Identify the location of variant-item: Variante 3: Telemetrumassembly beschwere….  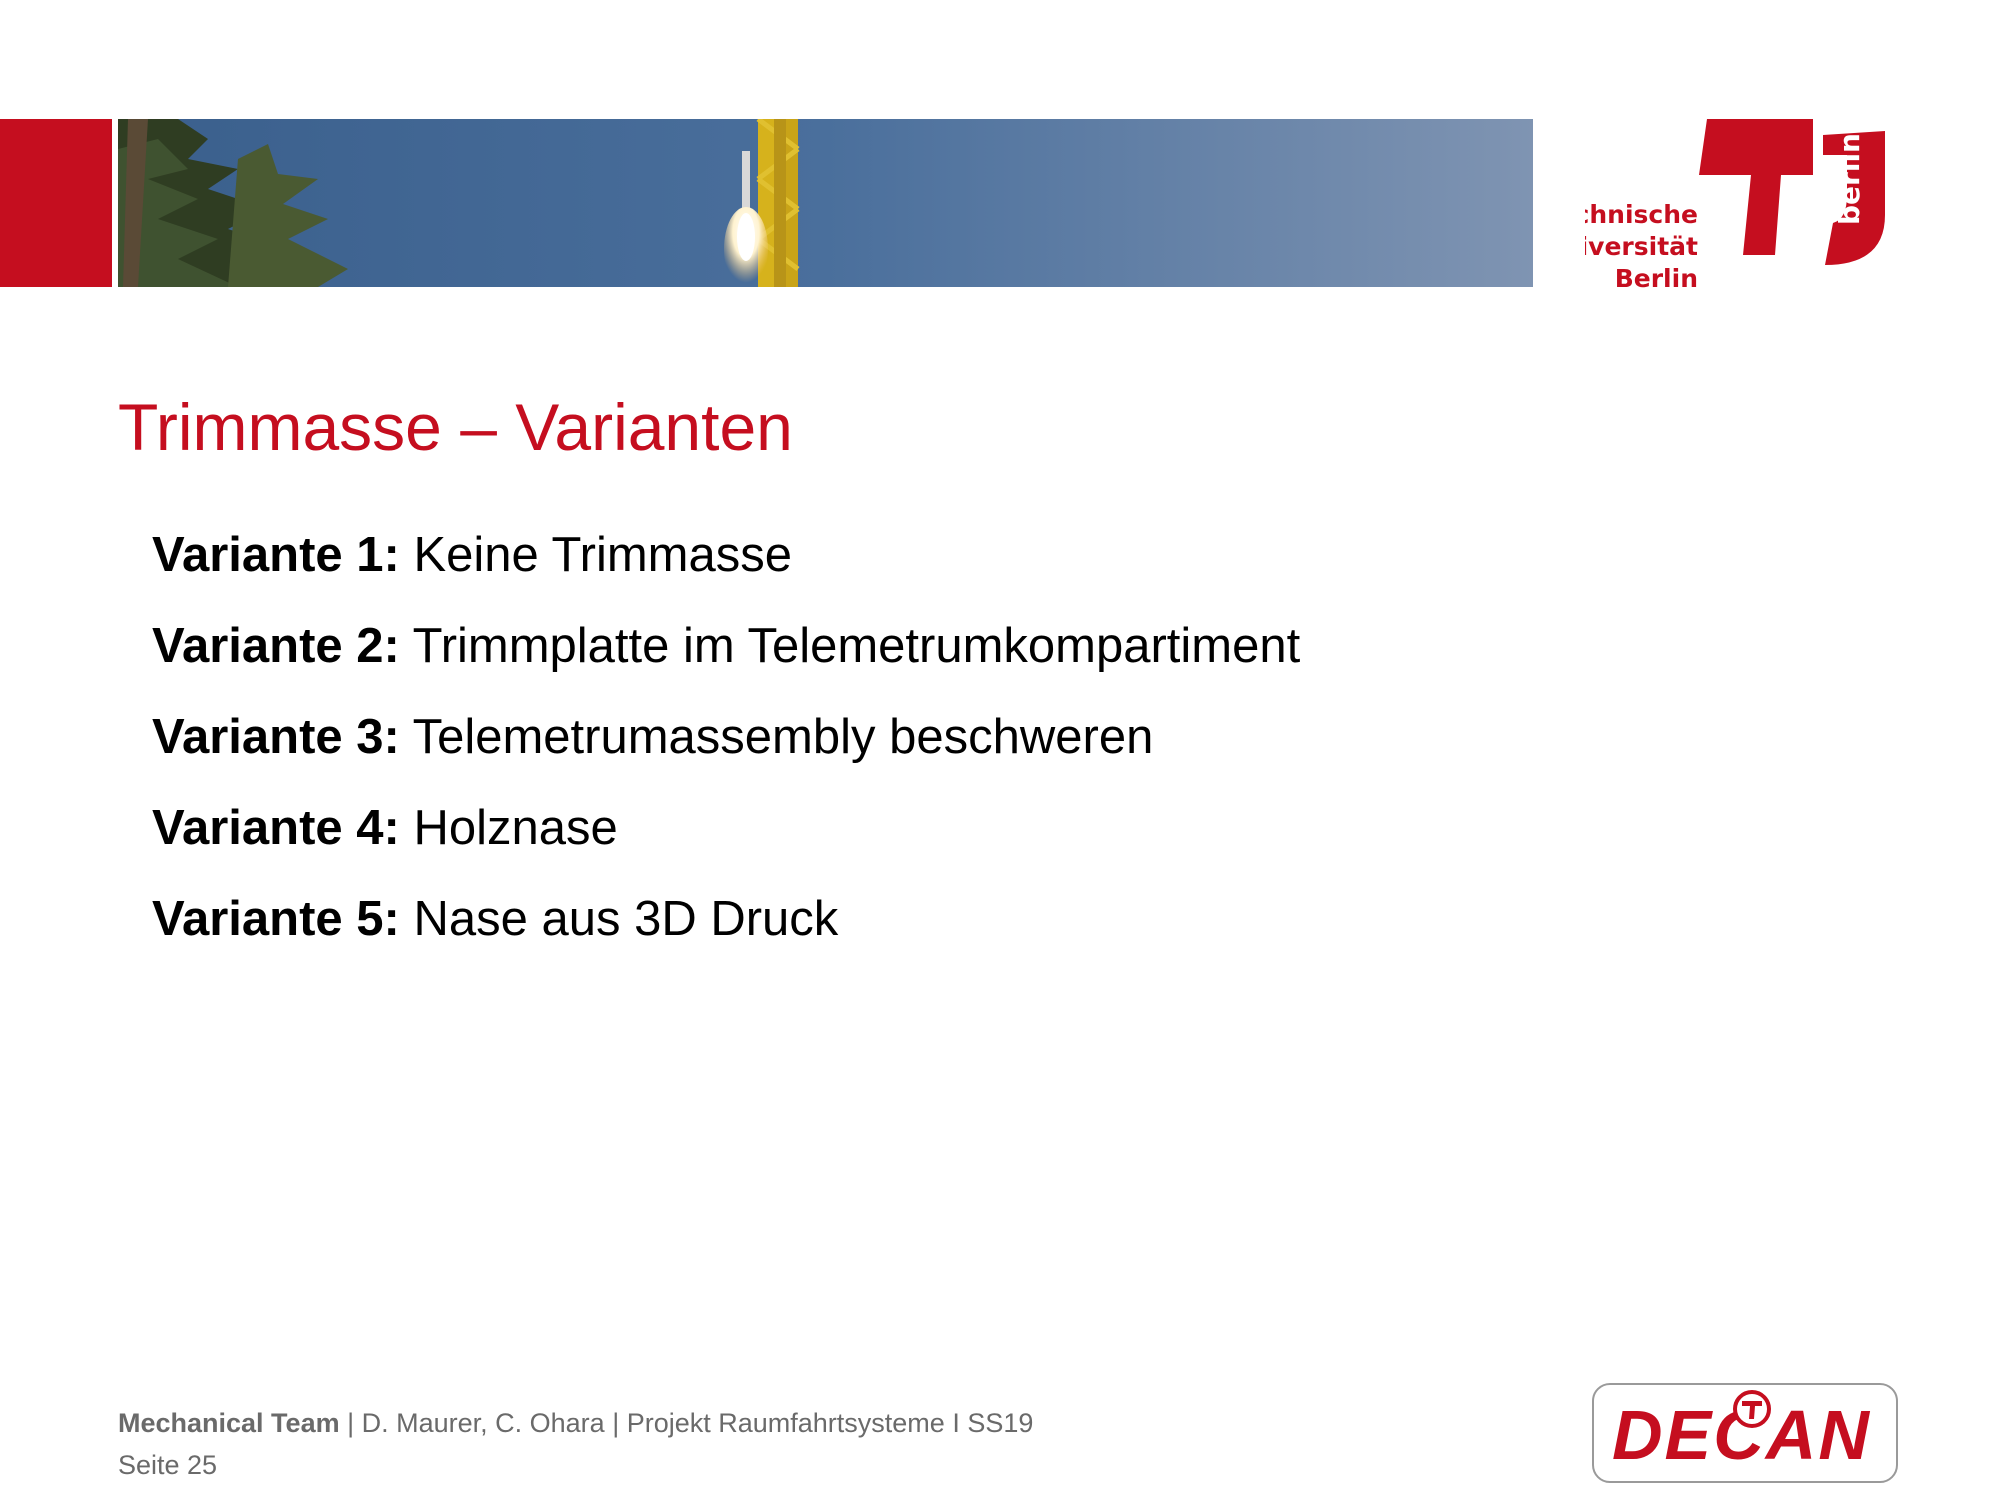
(726, 752).